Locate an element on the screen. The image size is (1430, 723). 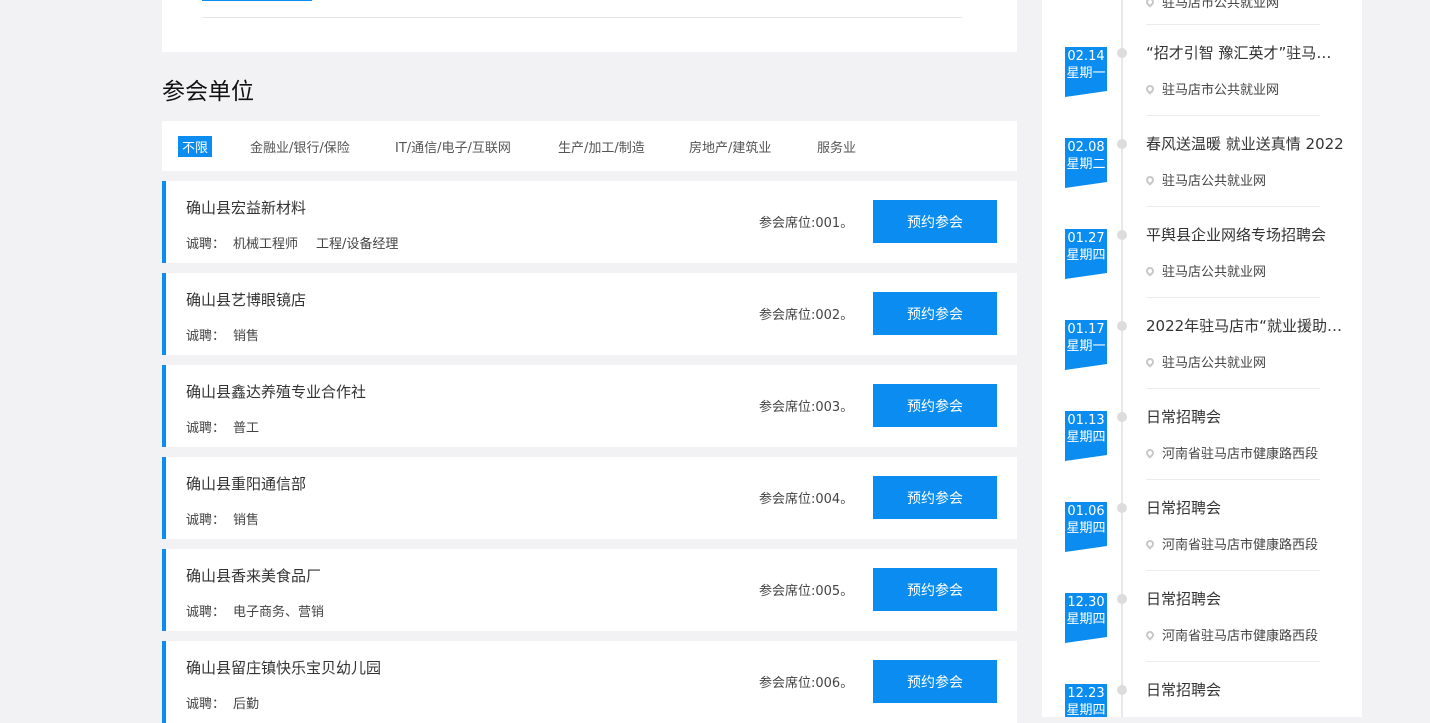
date-badge: 01.17 星期一 is located at coordinates (1086, 345).